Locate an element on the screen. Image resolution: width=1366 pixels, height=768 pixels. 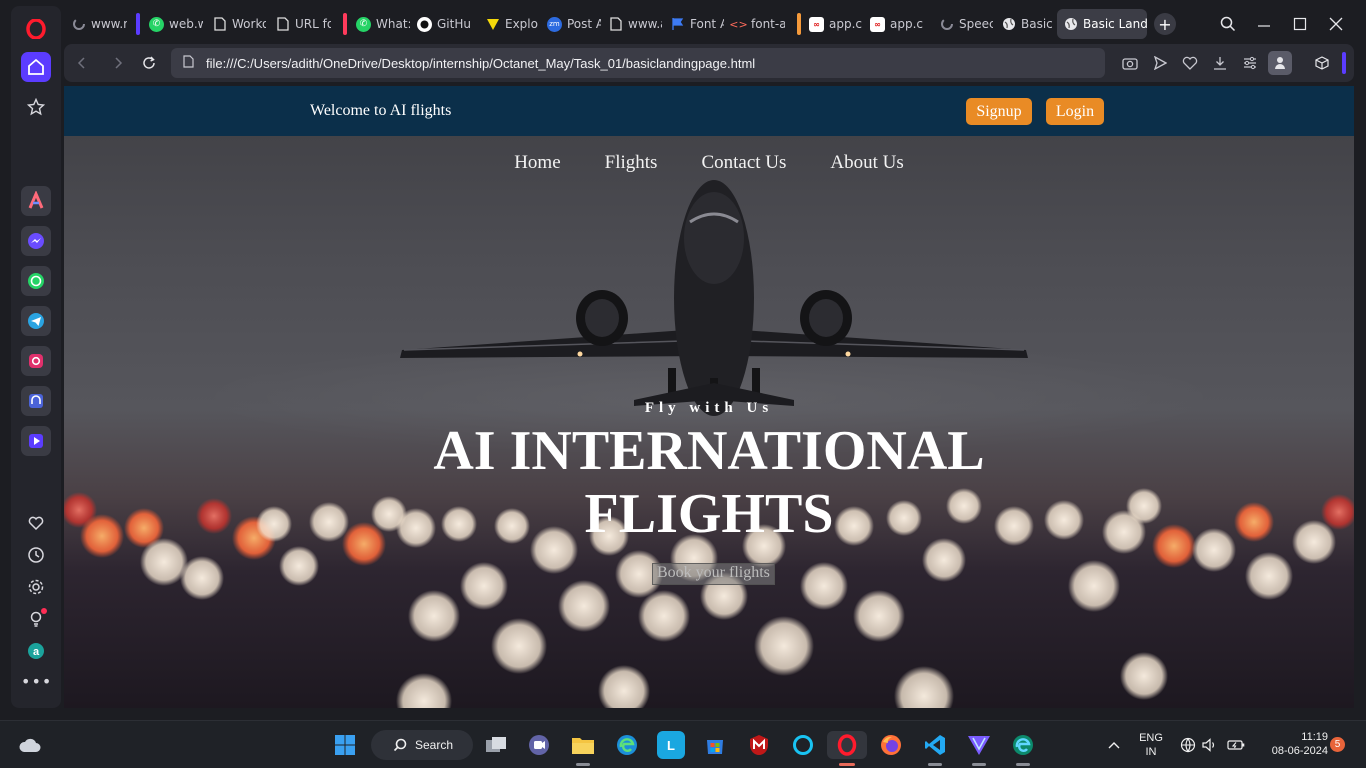
nav-about-link: About Us is located at coordinates (866, 163).